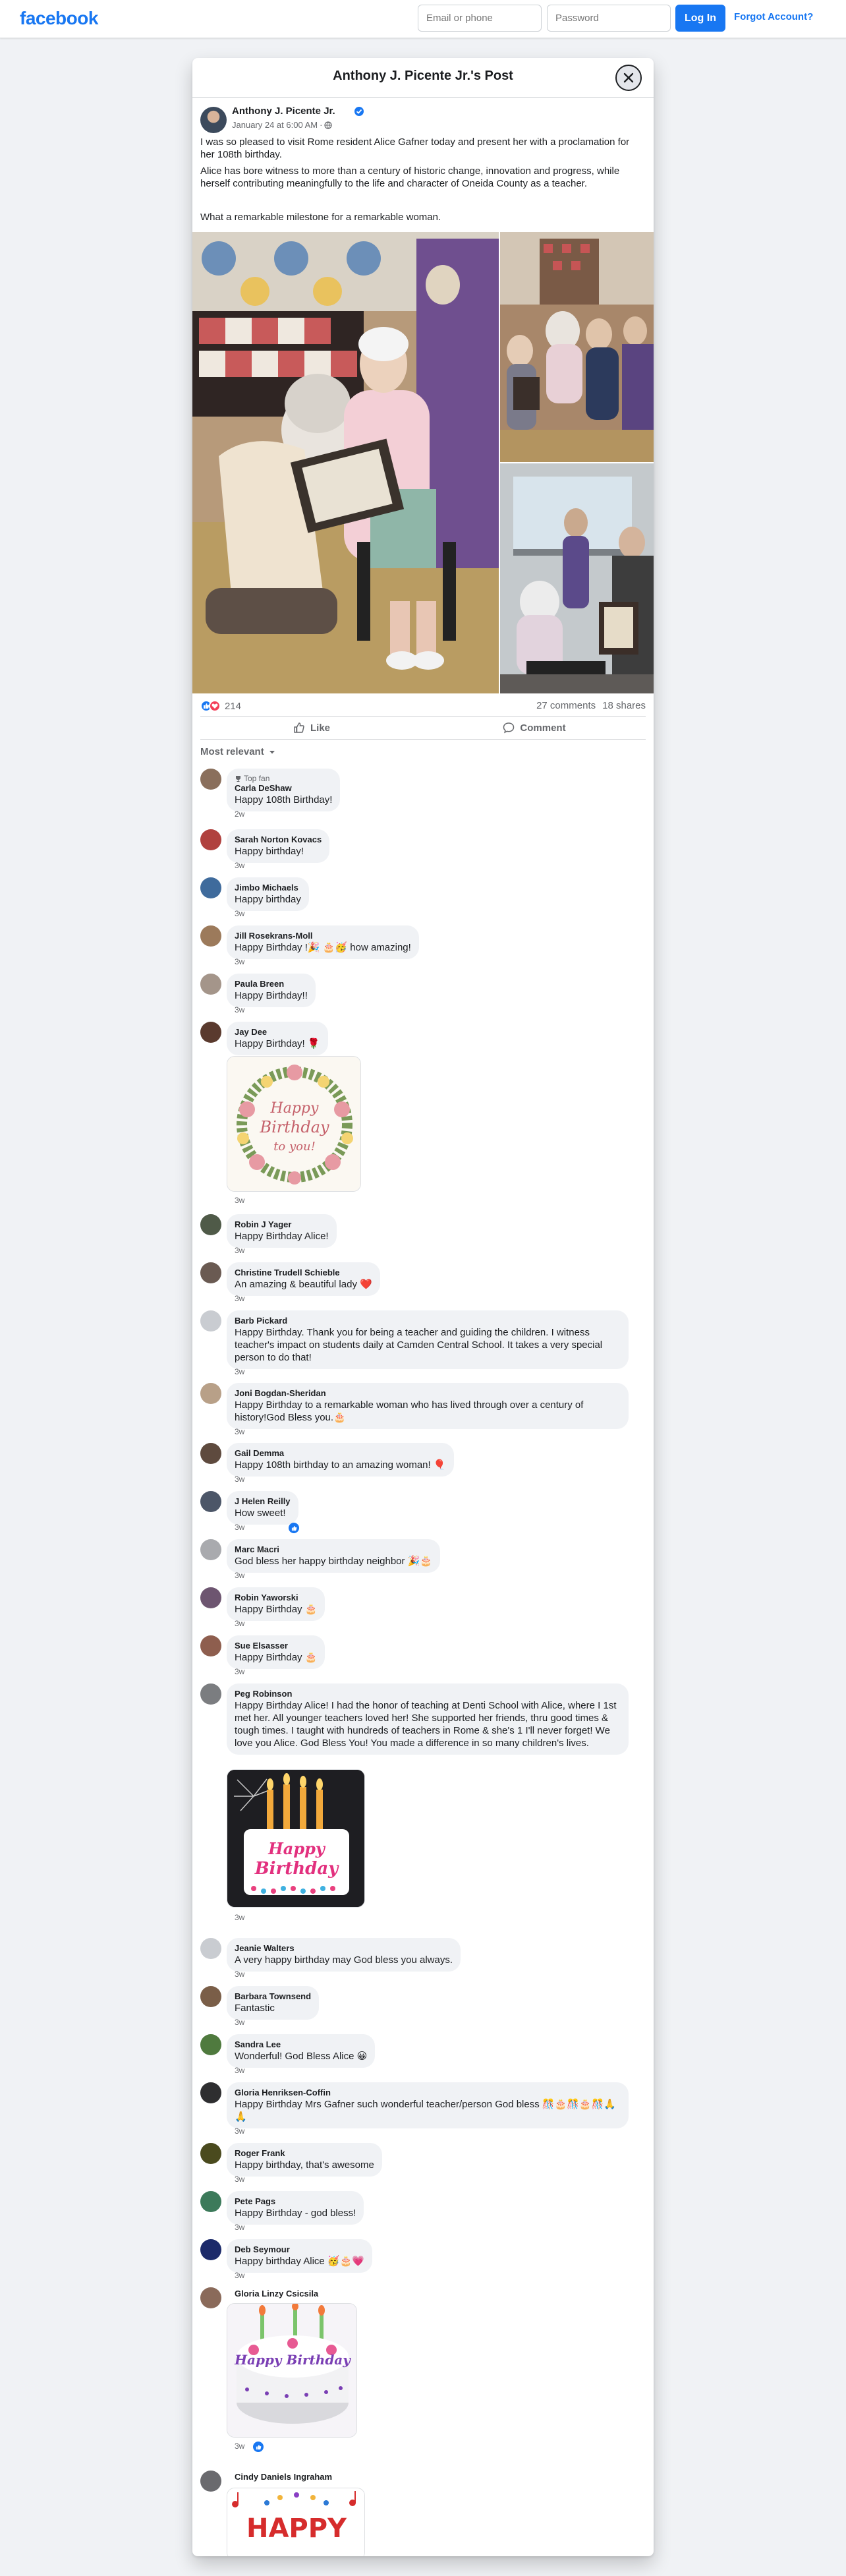  What do you see at coordinates (624, 706) in the screenshot?
I see `share-count: 18 shares` at bounding box center [624, 706].